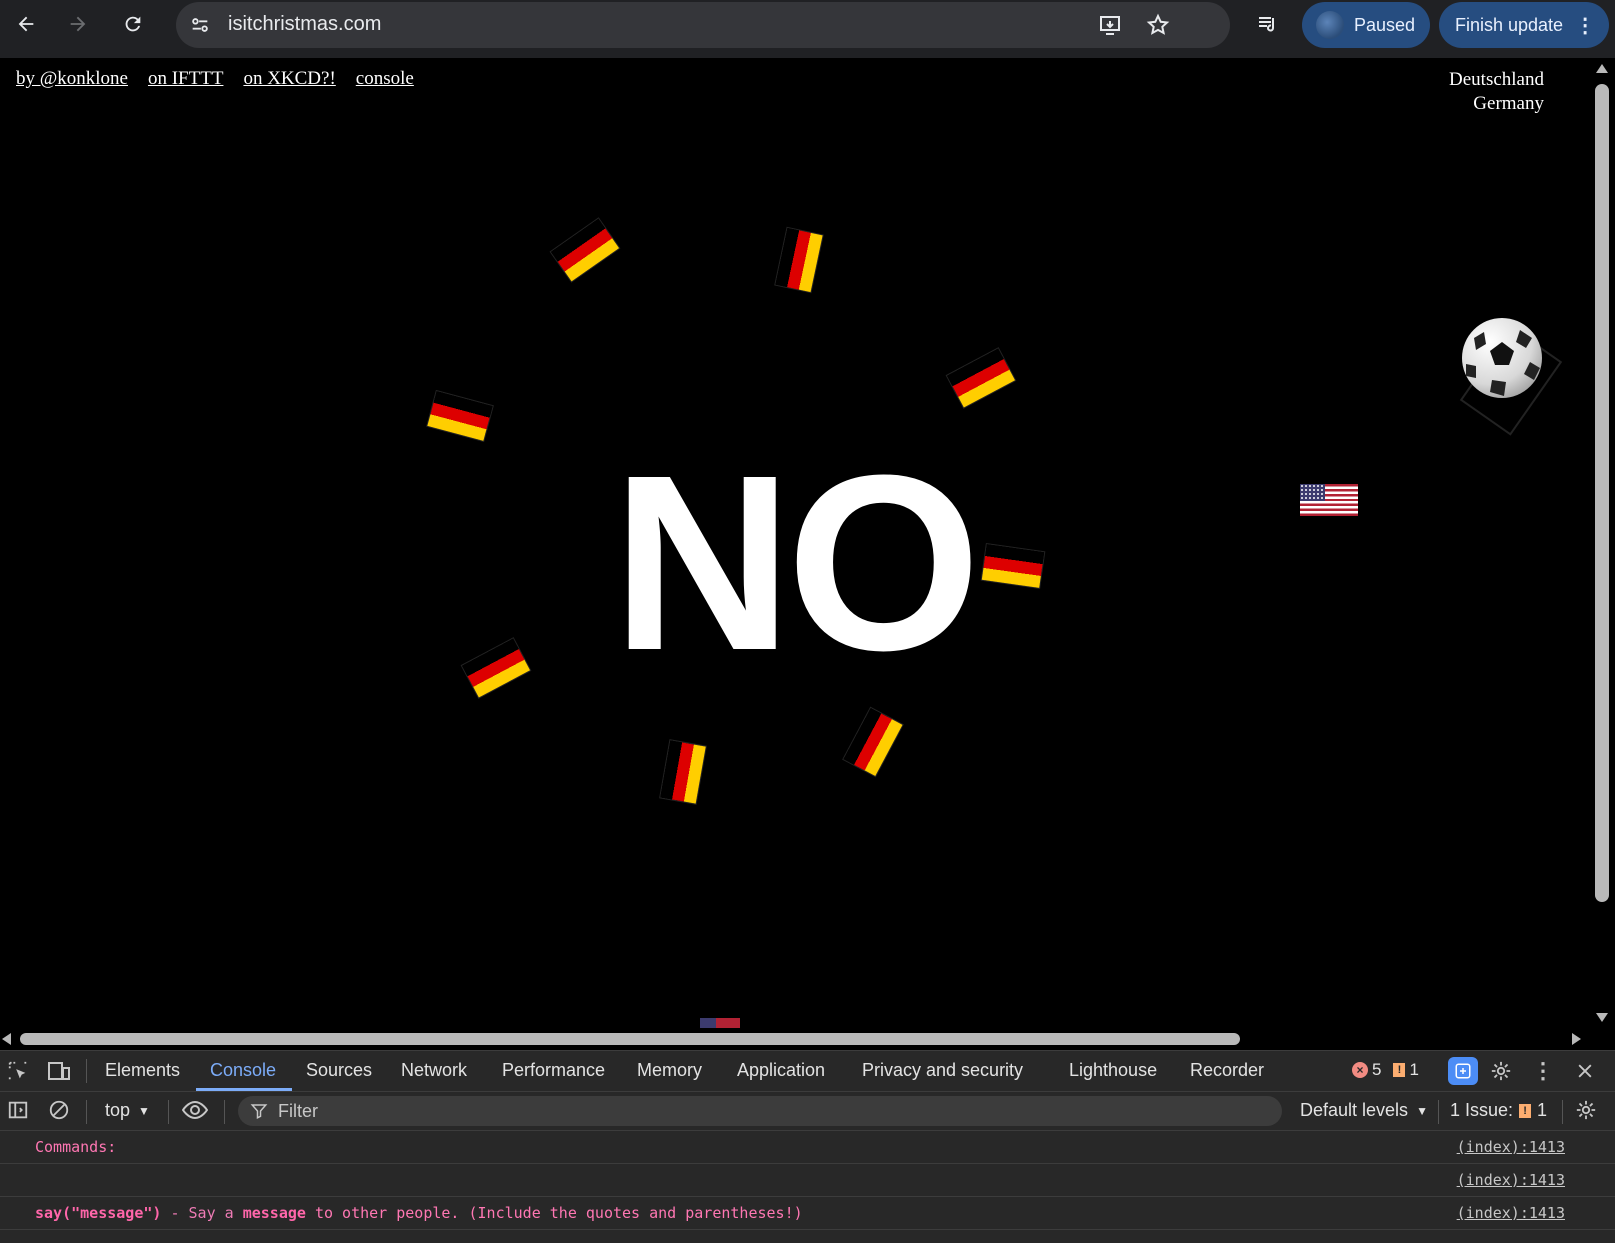  Describe the element at coordinates (72, 79) in the screenshot. I see `link-author: by @konklone` at that location.